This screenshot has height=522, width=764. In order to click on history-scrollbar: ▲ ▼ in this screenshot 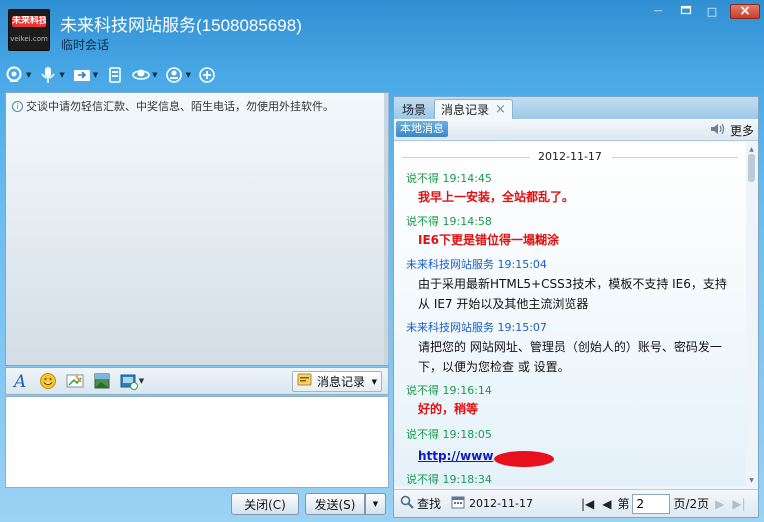, I will do `click(751, 315)`.